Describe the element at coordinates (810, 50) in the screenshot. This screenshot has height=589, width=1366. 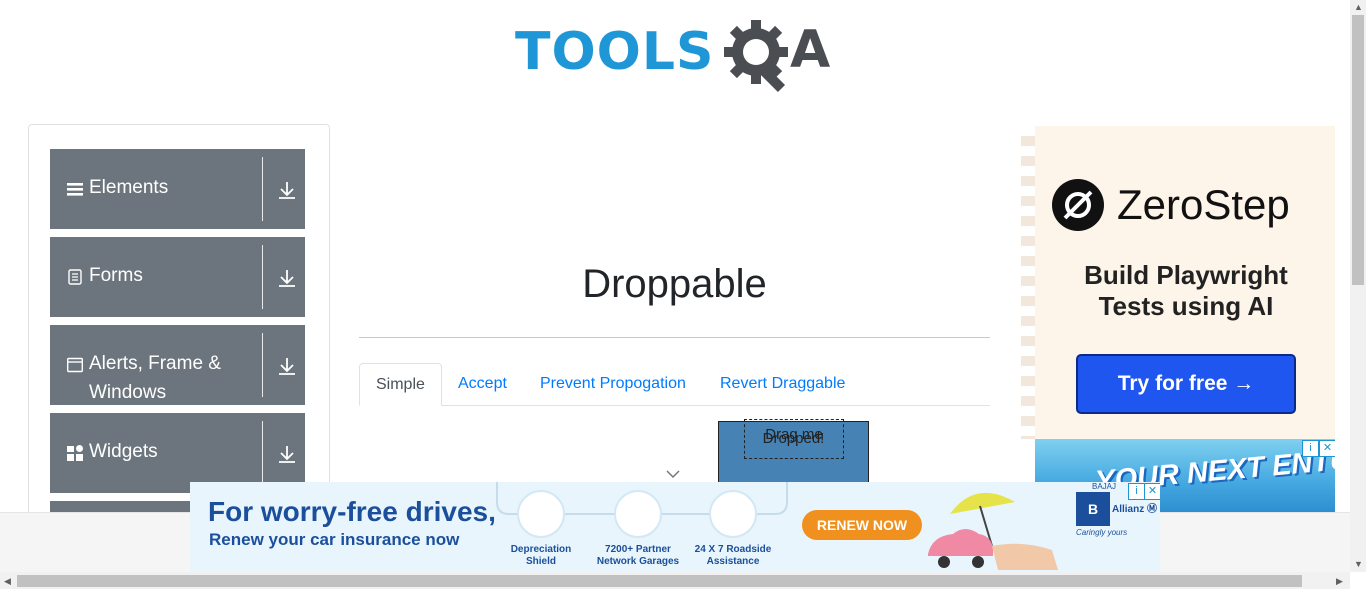
I see `logo-a: A` at that location.